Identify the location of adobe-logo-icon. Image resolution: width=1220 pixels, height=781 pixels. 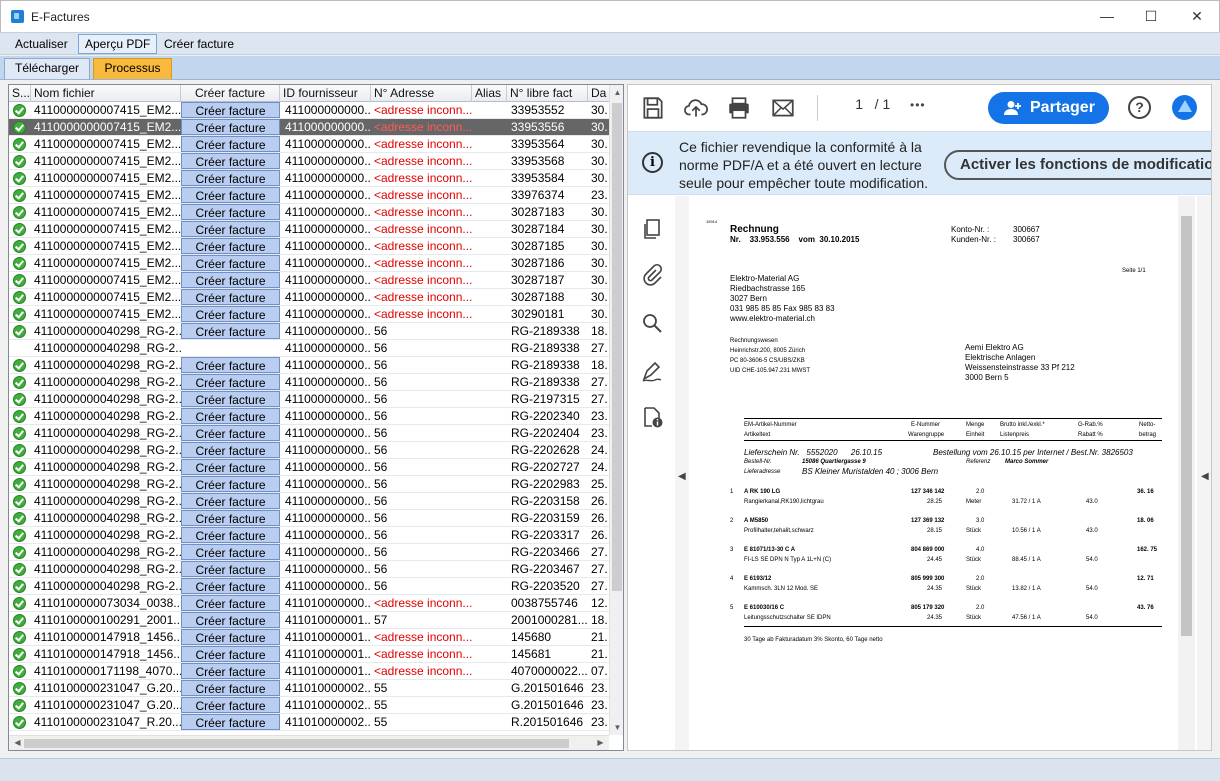
(1184, 107).